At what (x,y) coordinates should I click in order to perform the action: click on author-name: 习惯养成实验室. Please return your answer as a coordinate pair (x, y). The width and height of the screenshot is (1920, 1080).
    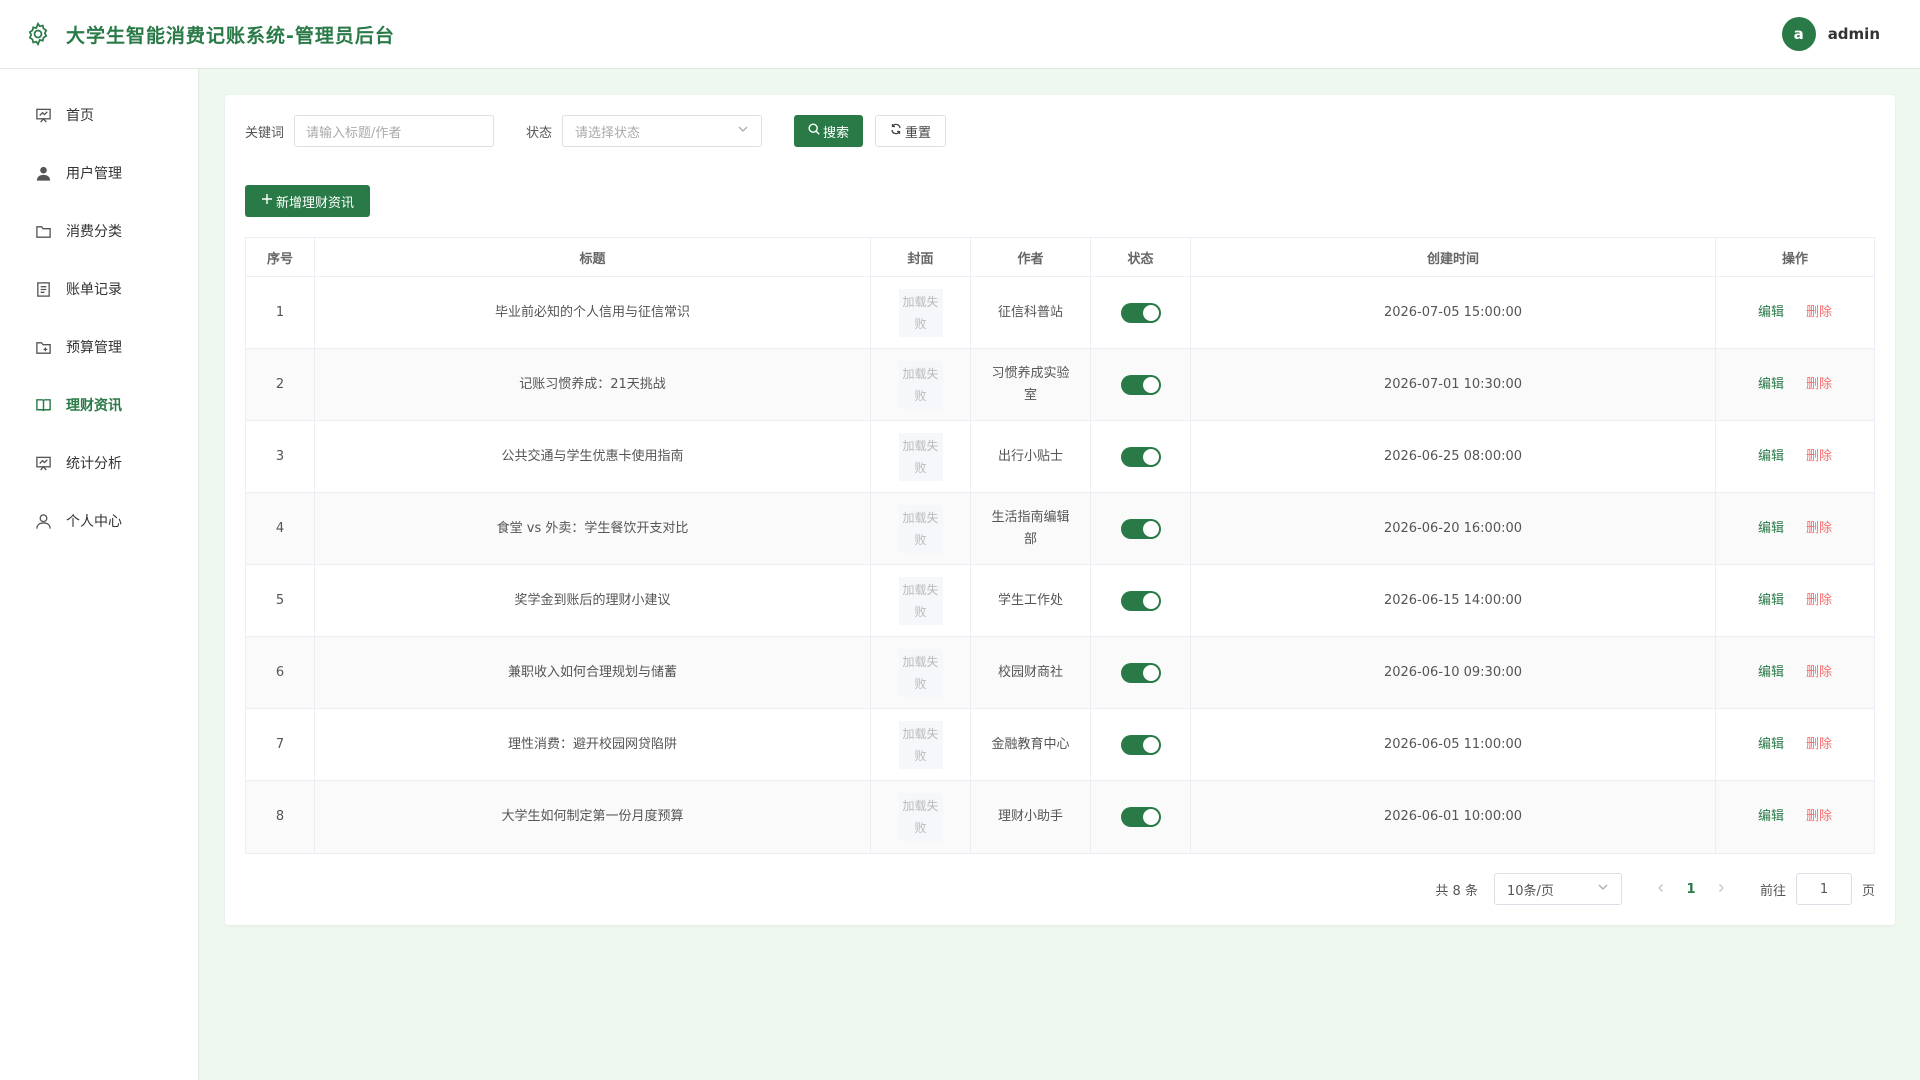
    Looking at the image, I should click on (1030, 384).